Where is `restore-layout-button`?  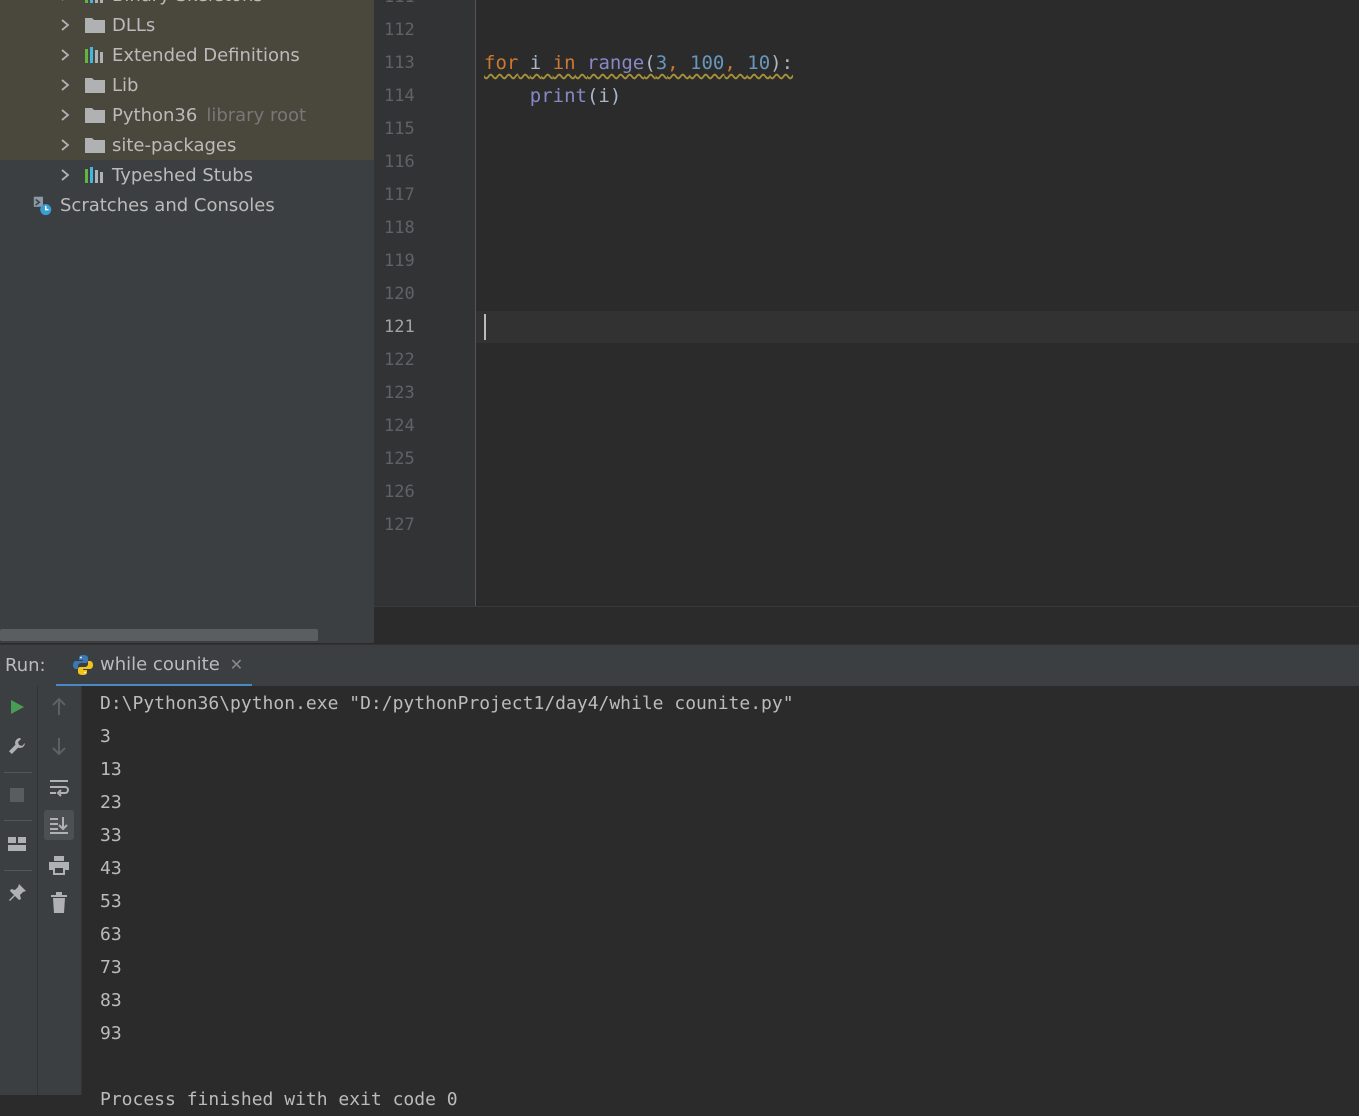 restore-layout-button is located at coordinates (17, 844).